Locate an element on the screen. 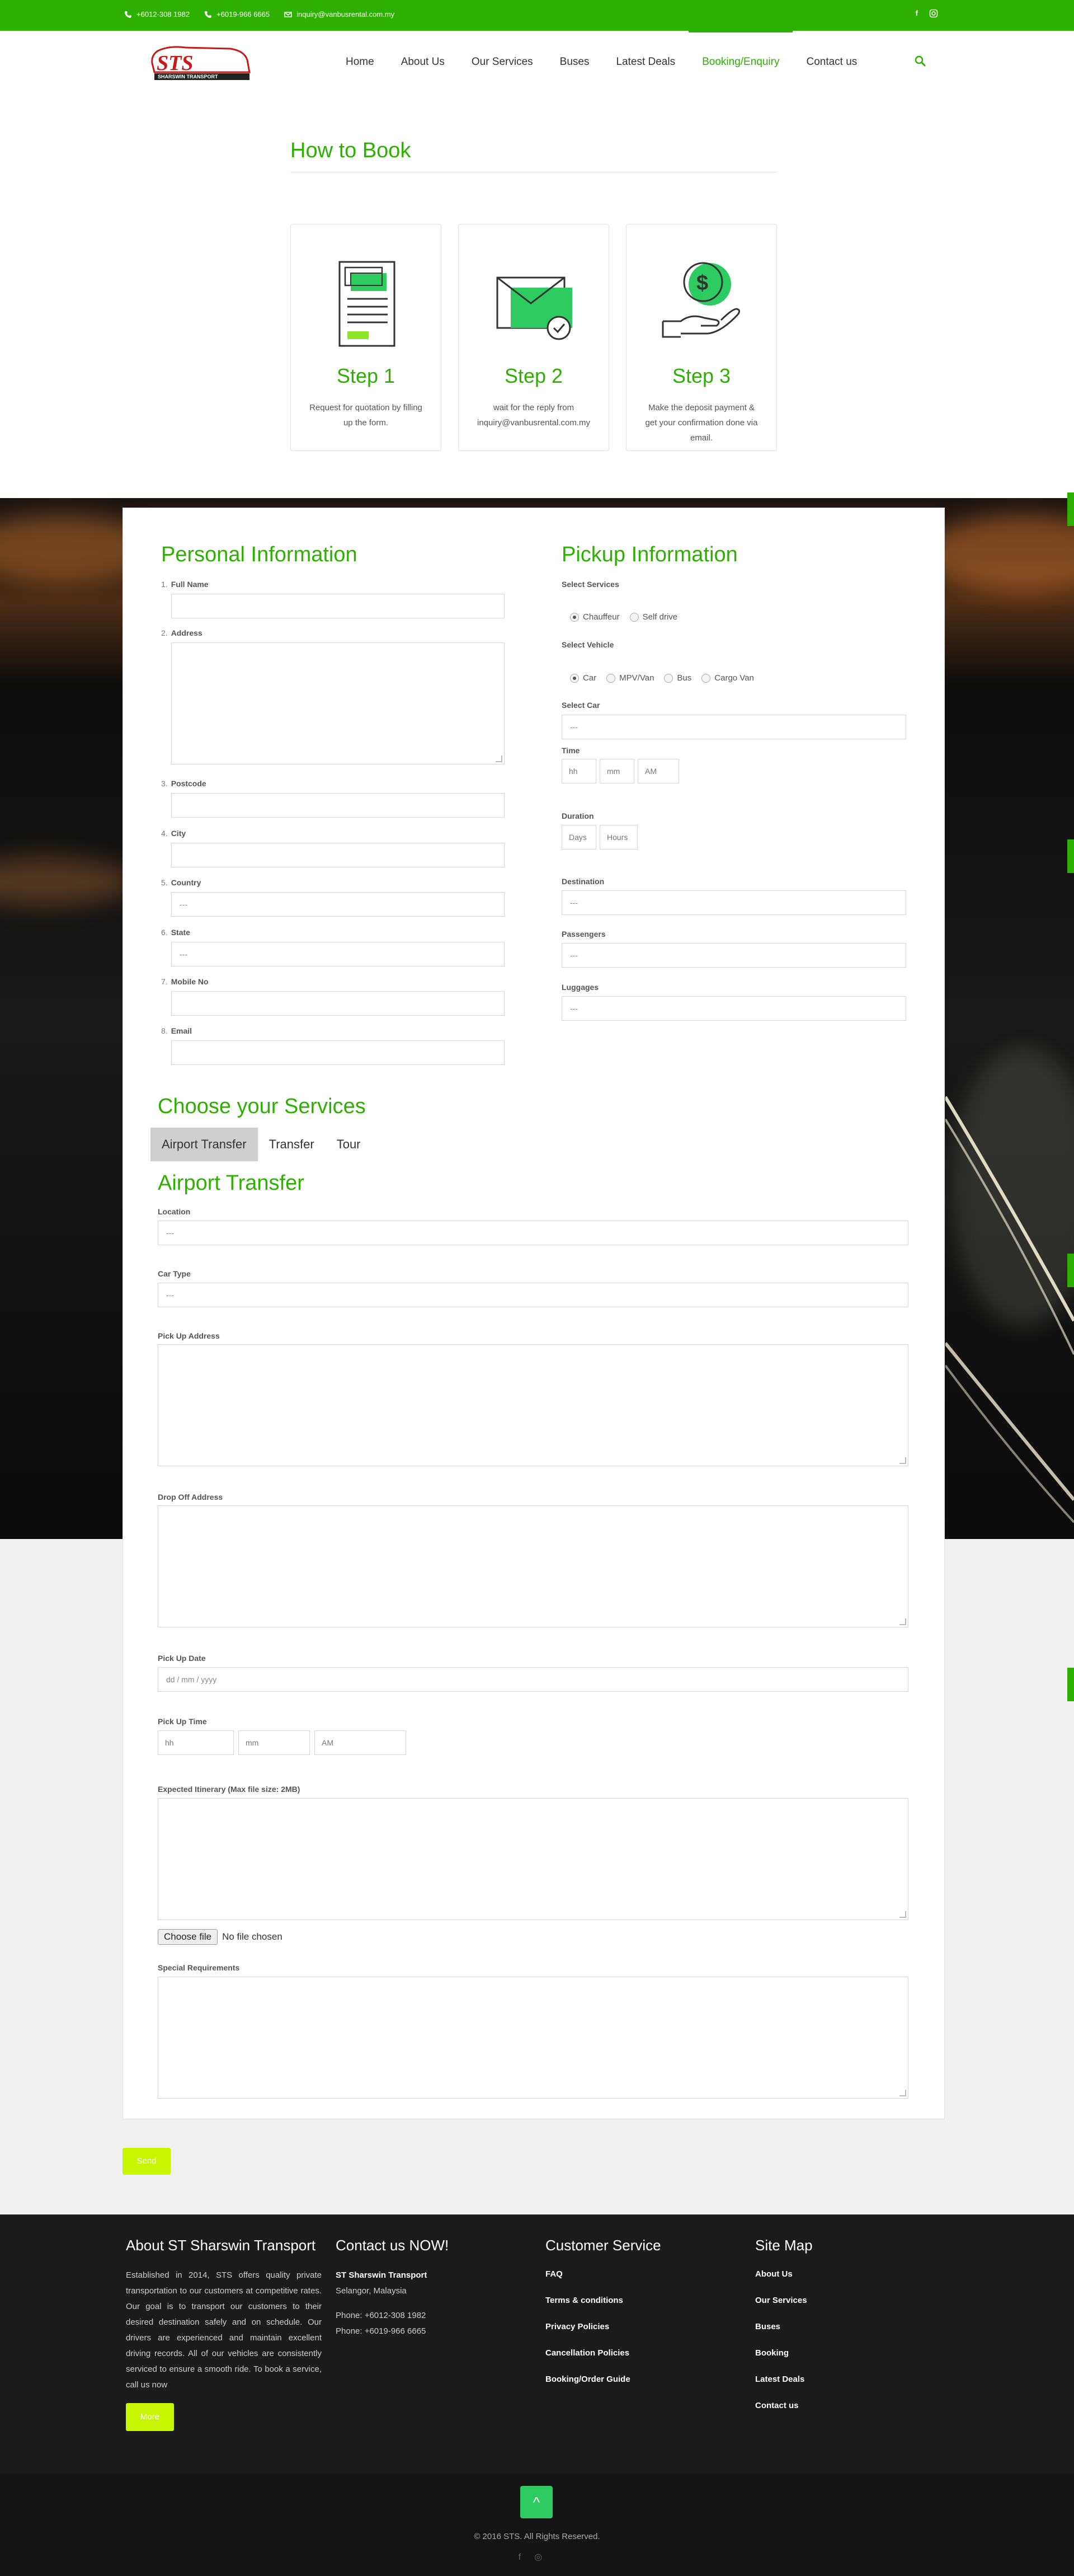 The image size is (1074, 2576). top-email: inquiry@vanbusrental.com.my is located at coordinates (339, 14).